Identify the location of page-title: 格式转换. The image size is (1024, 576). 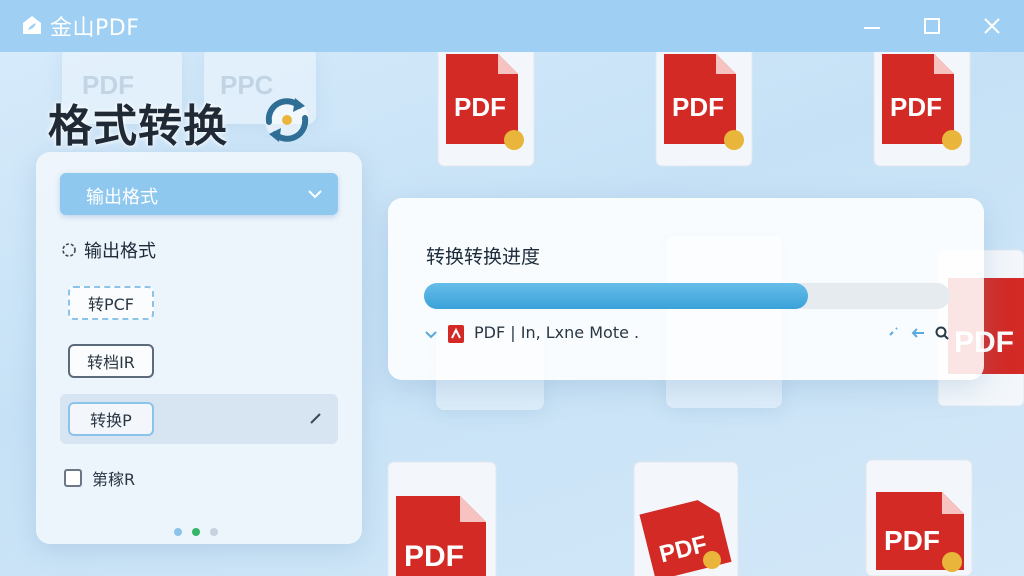
(138, 126).